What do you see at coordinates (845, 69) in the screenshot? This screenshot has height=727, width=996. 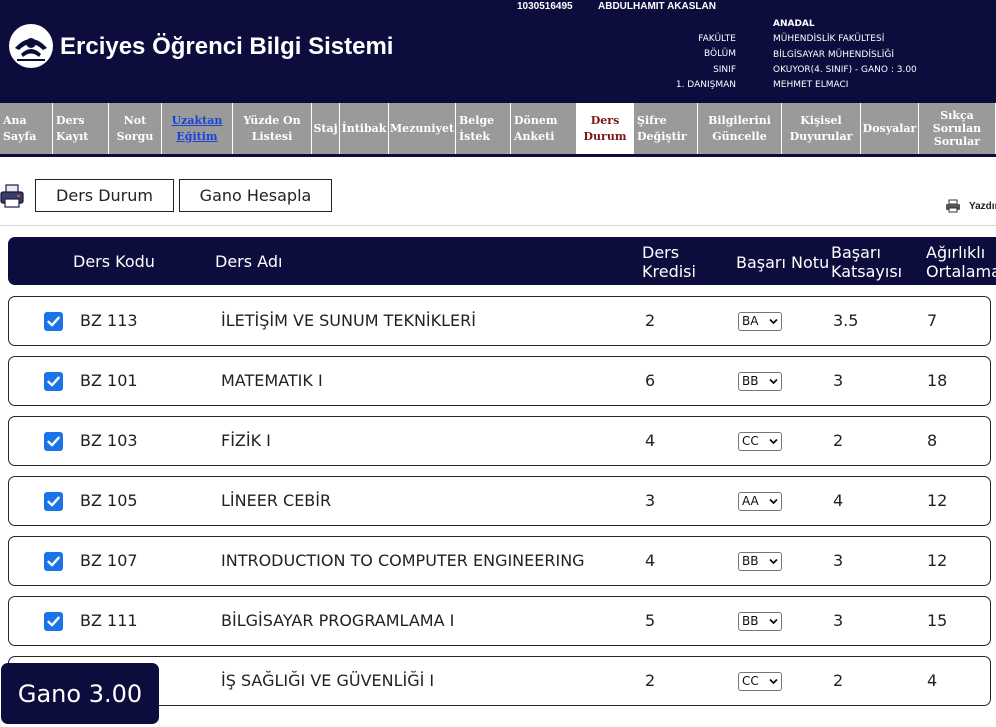 I see `class-status-value: OKUYOR(4. SINIF) - GANO : 3.00` at bounding box center [845, 69].